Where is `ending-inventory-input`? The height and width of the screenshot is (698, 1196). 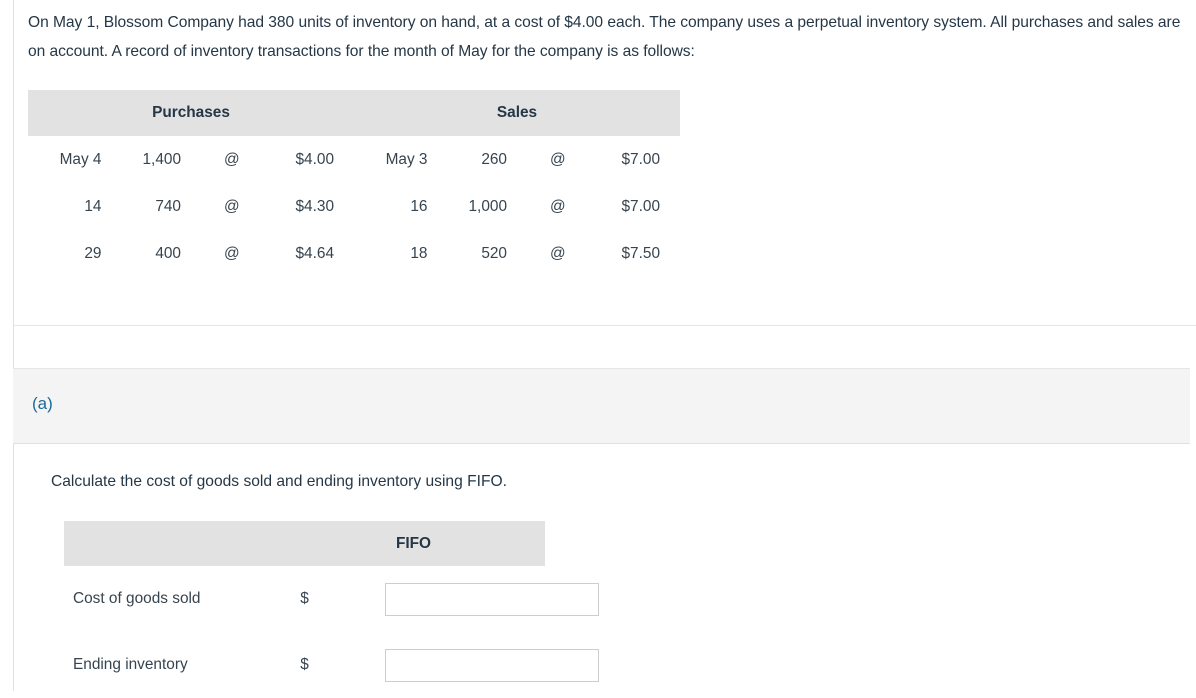
ending-inventory-input is located at coordinates (491, 665).